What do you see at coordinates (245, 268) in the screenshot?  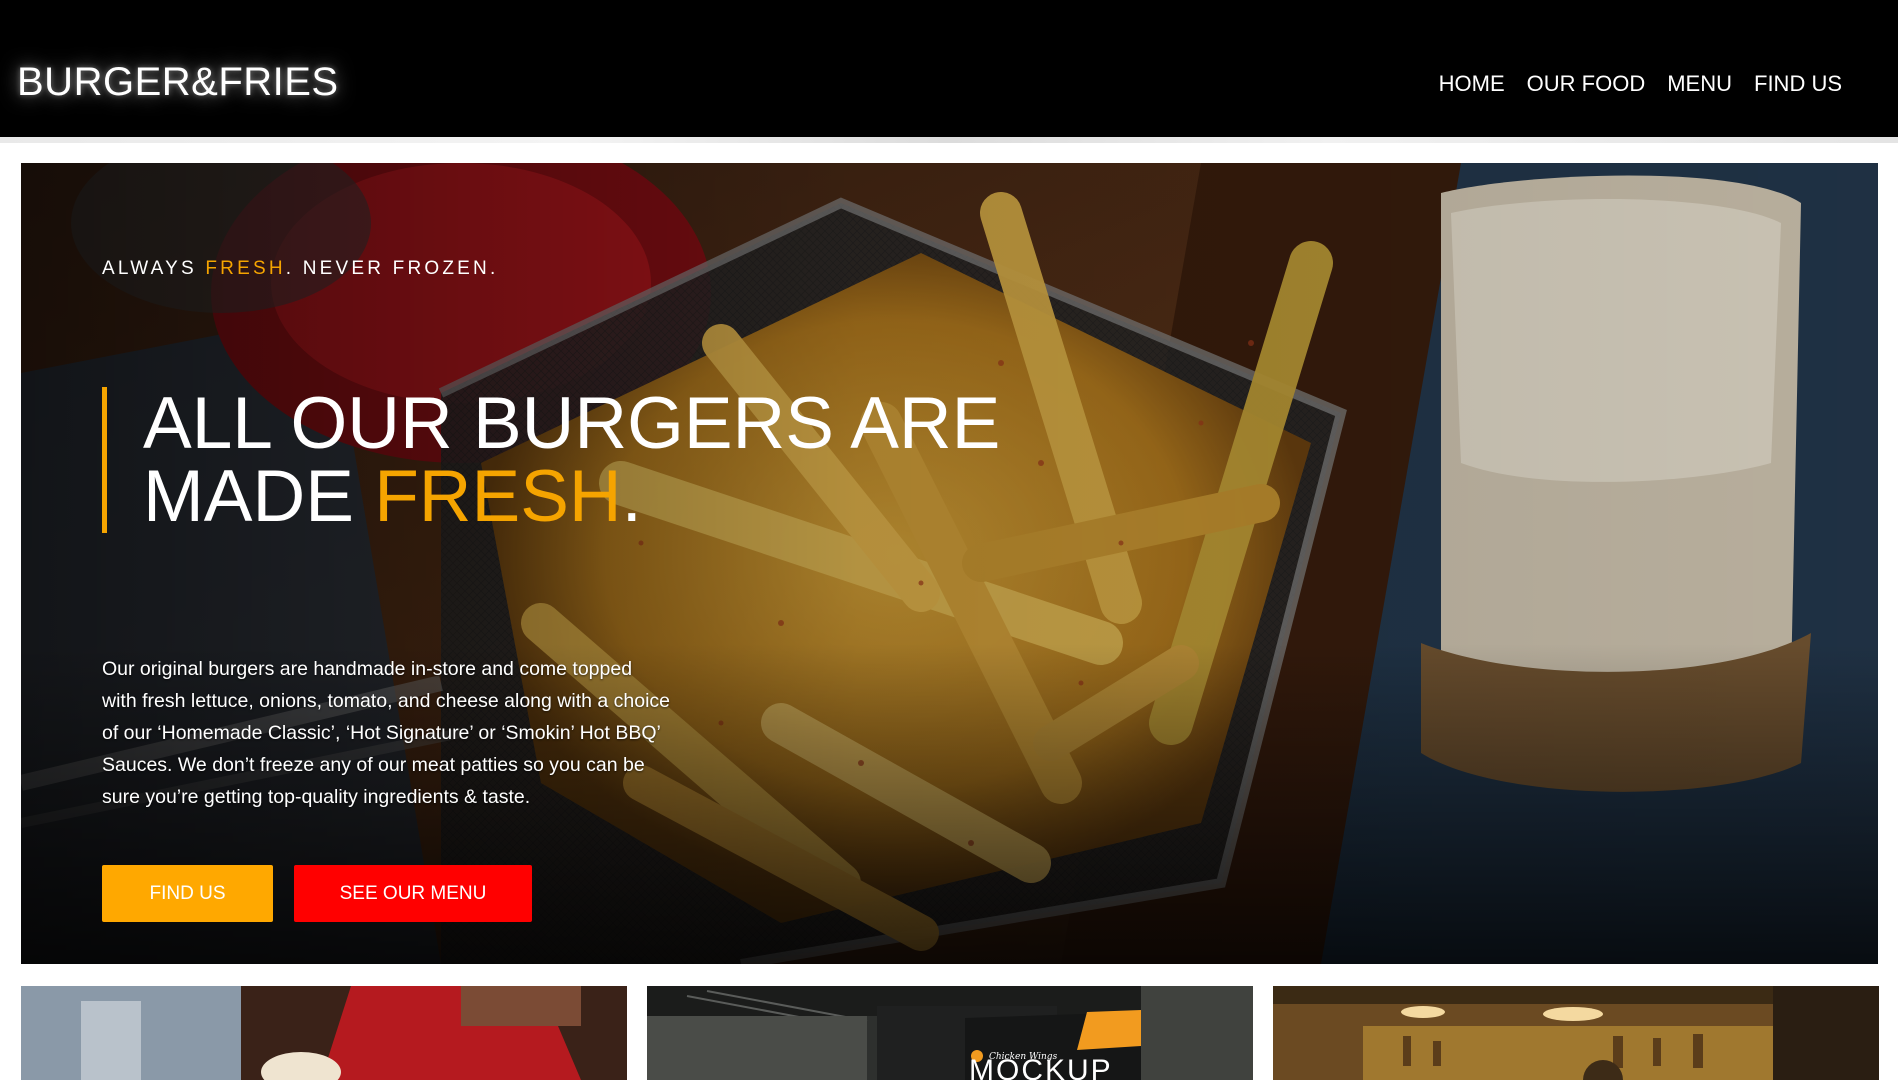 I see `tagline-accent: FRESH` at bounding box center [245, 268].